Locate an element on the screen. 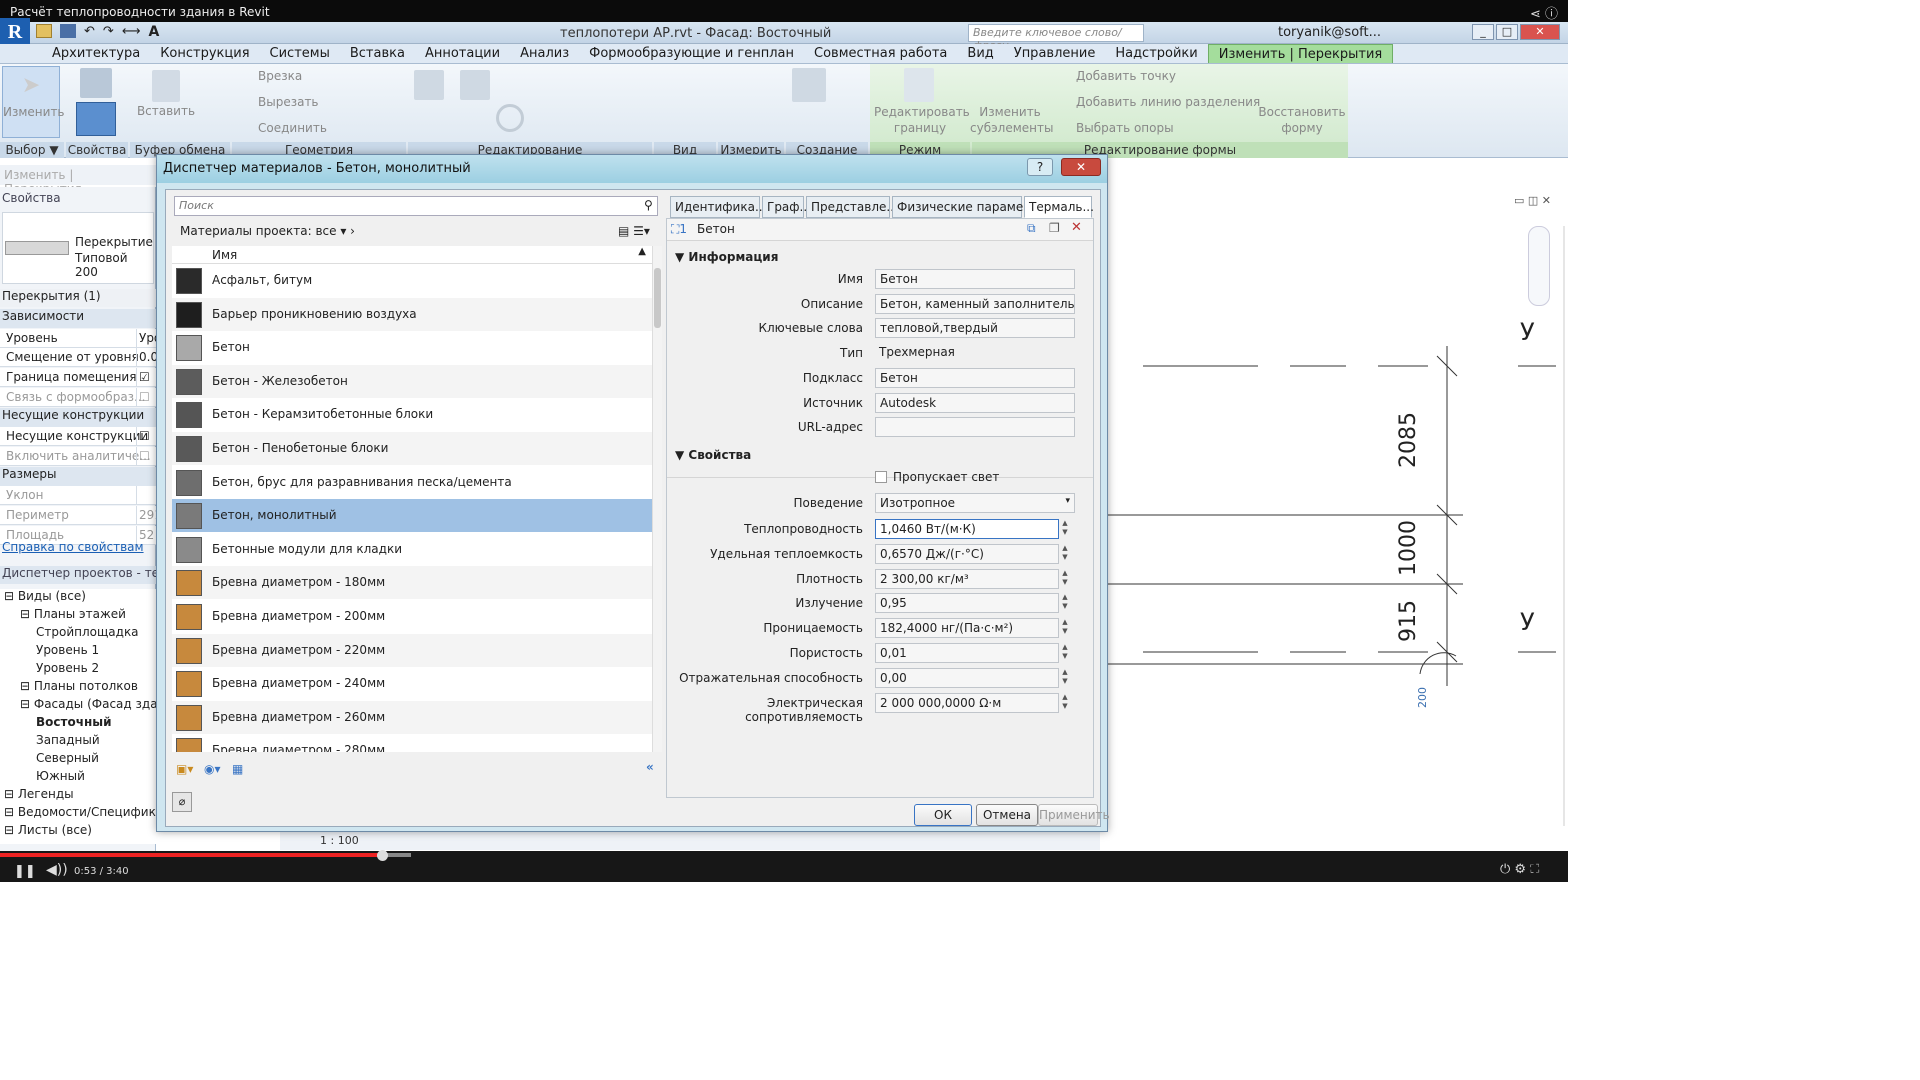 This screenshot has width=1920, height=1080. dimension-1000: 1000 is located at coordinates (1408, 548).